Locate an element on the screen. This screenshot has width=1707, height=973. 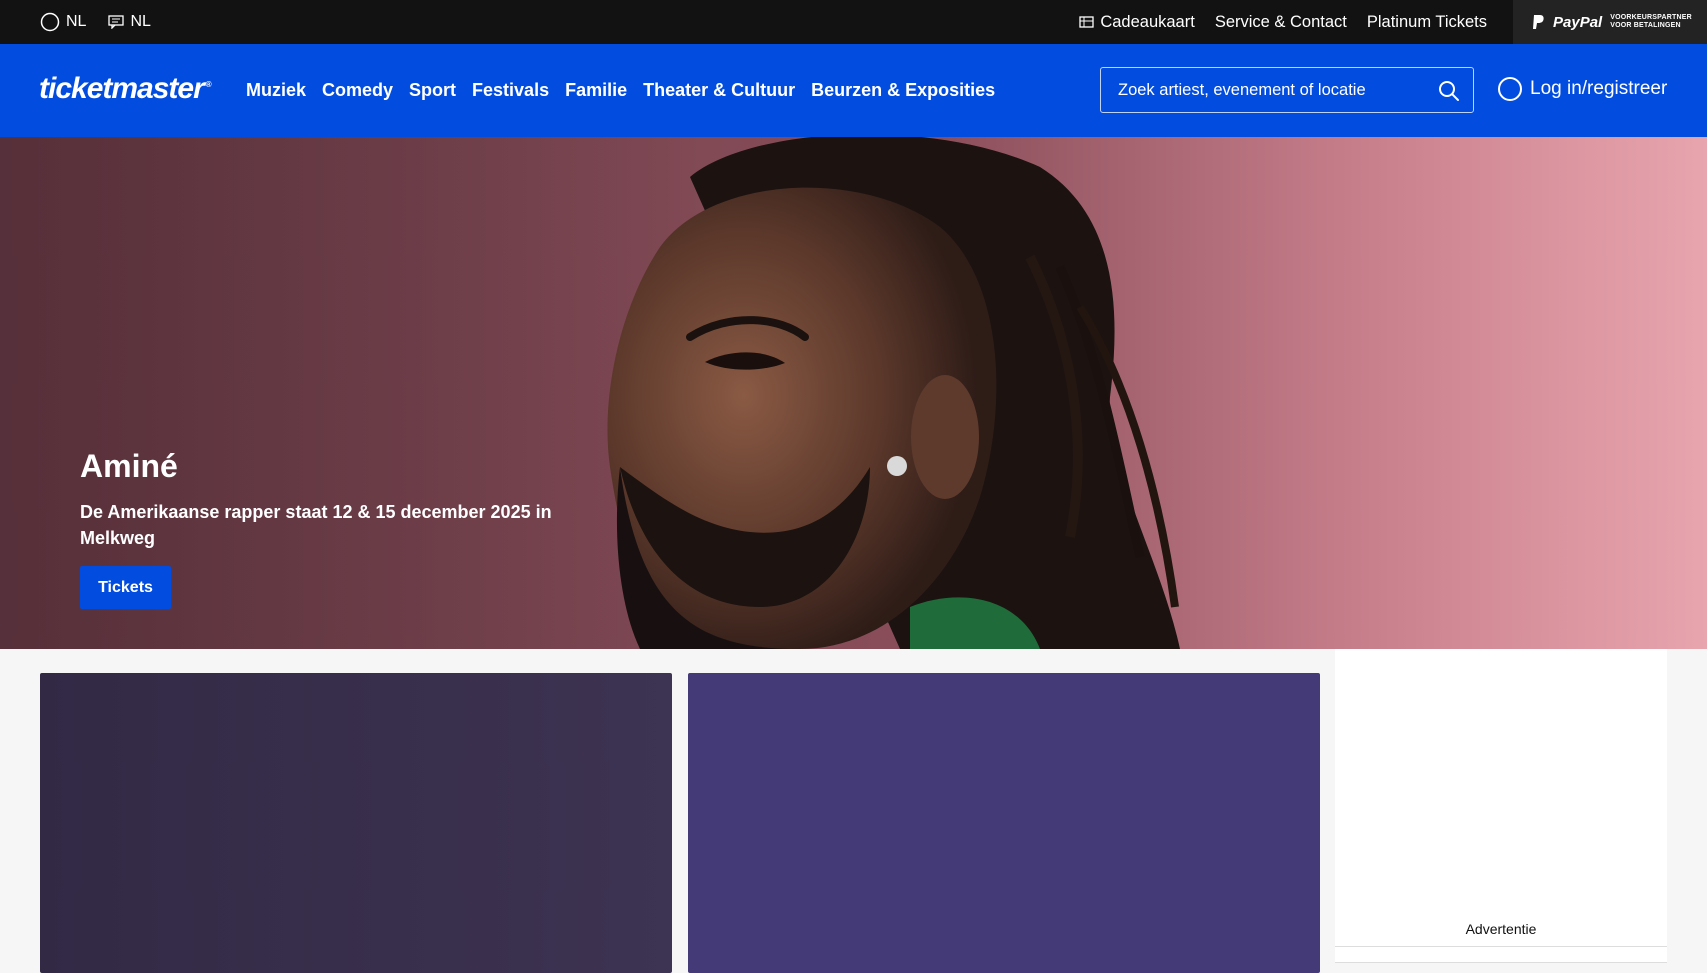
gift-card-icon is located at coordinates (1086, 22).